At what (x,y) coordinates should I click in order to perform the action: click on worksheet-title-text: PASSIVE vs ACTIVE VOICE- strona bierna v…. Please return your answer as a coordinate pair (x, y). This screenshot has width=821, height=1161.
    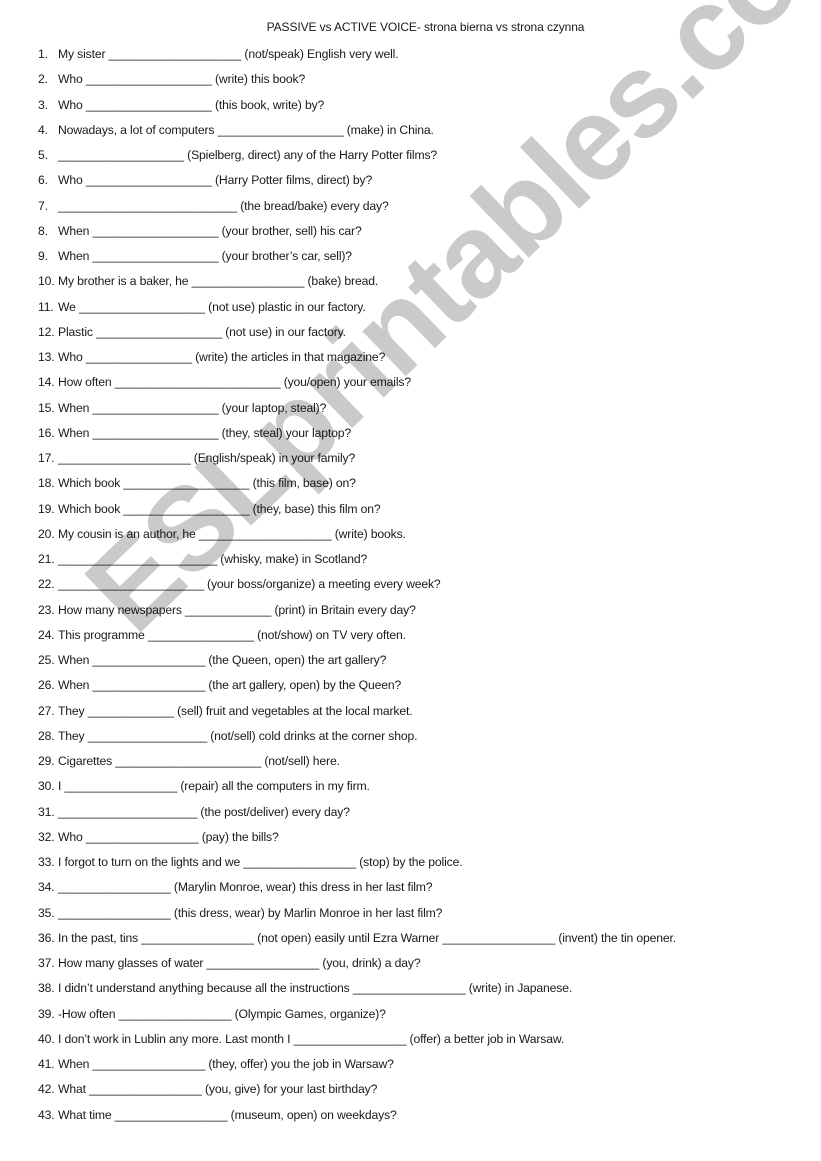
    Looking at the image, I should click on (425, 27).